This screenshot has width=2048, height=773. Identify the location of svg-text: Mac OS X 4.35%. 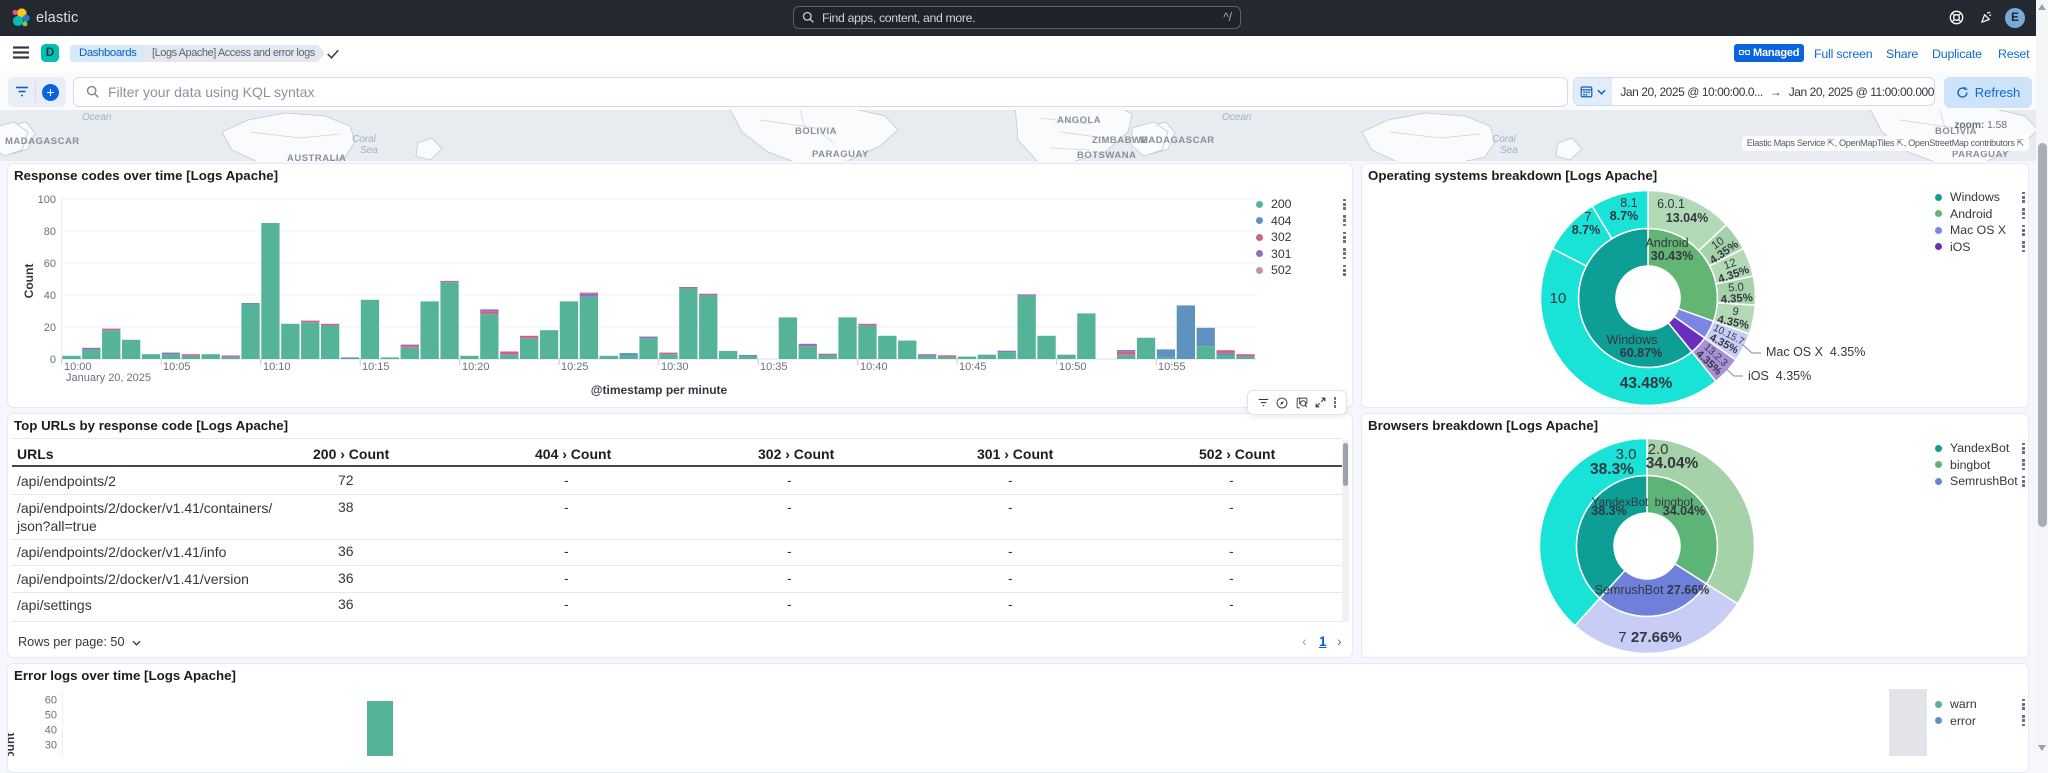
(1815, 352).